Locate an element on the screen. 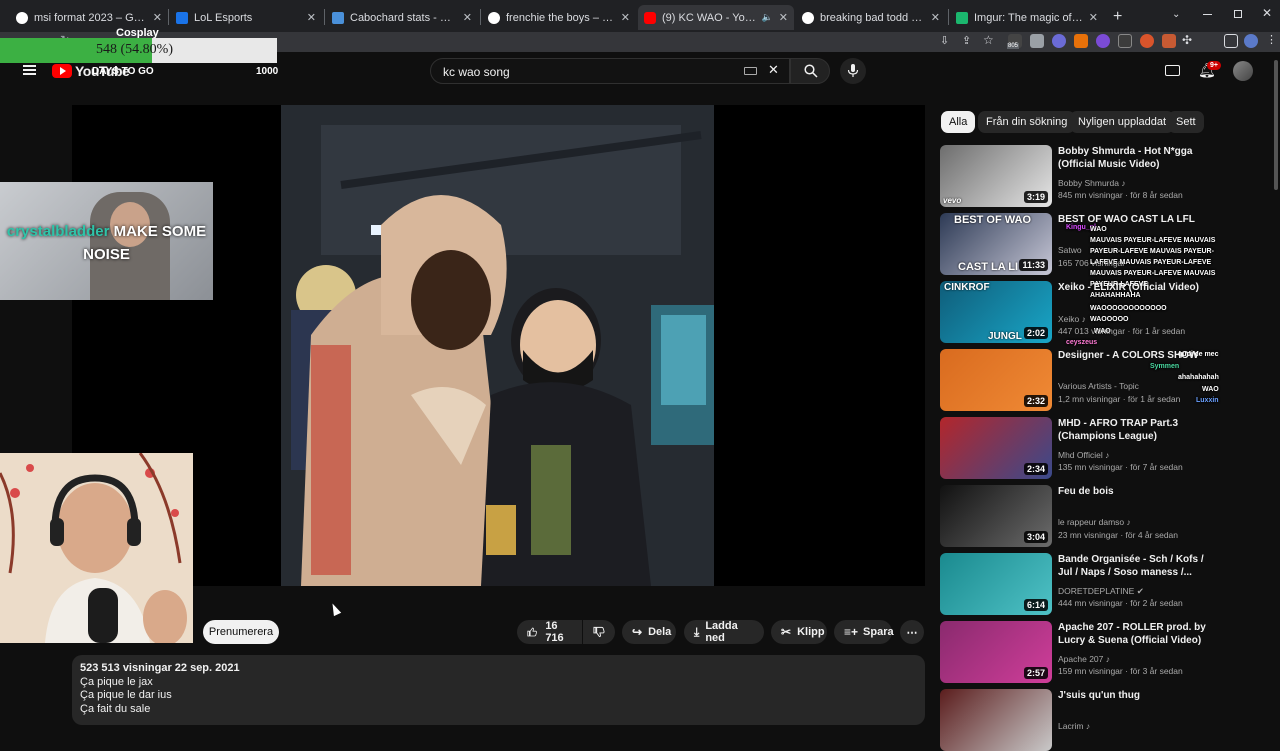 The width and height of the screenshot is (1280, 751). video-title: Feu de bois is located at coordinates (1135, 491).